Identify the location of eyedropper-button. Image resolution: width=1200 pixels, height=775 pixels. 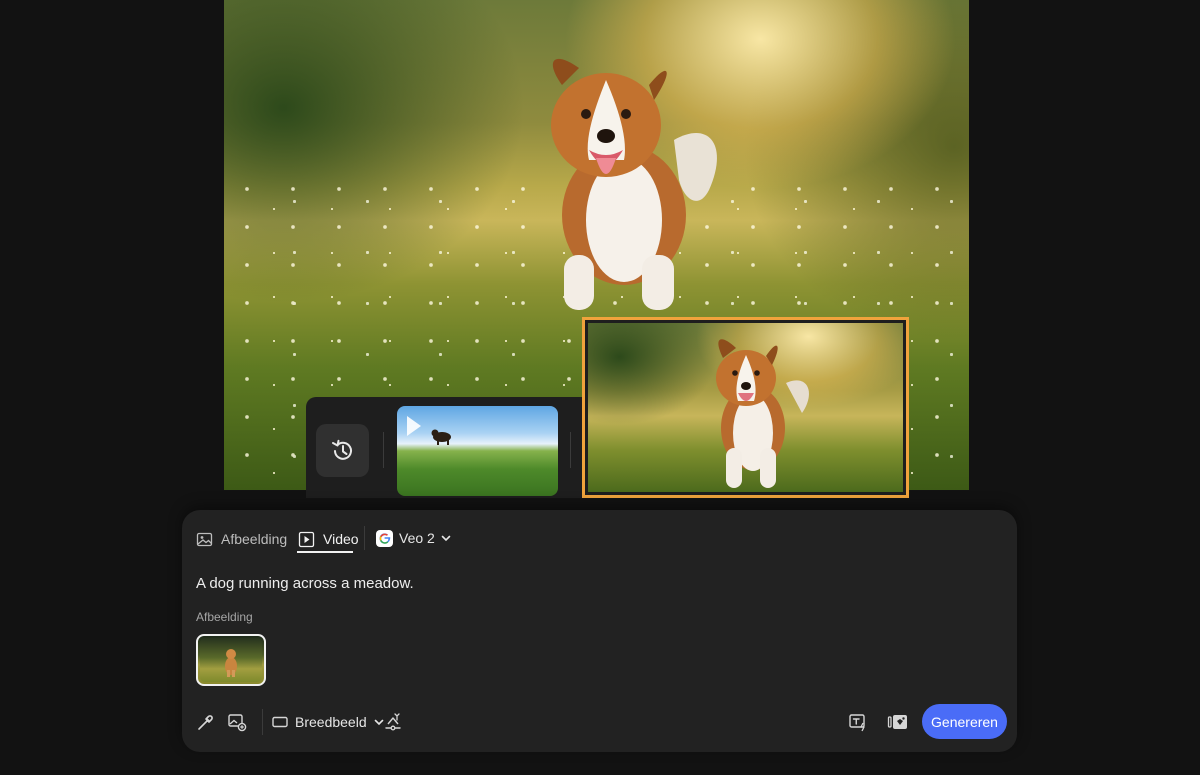
(206, 722).